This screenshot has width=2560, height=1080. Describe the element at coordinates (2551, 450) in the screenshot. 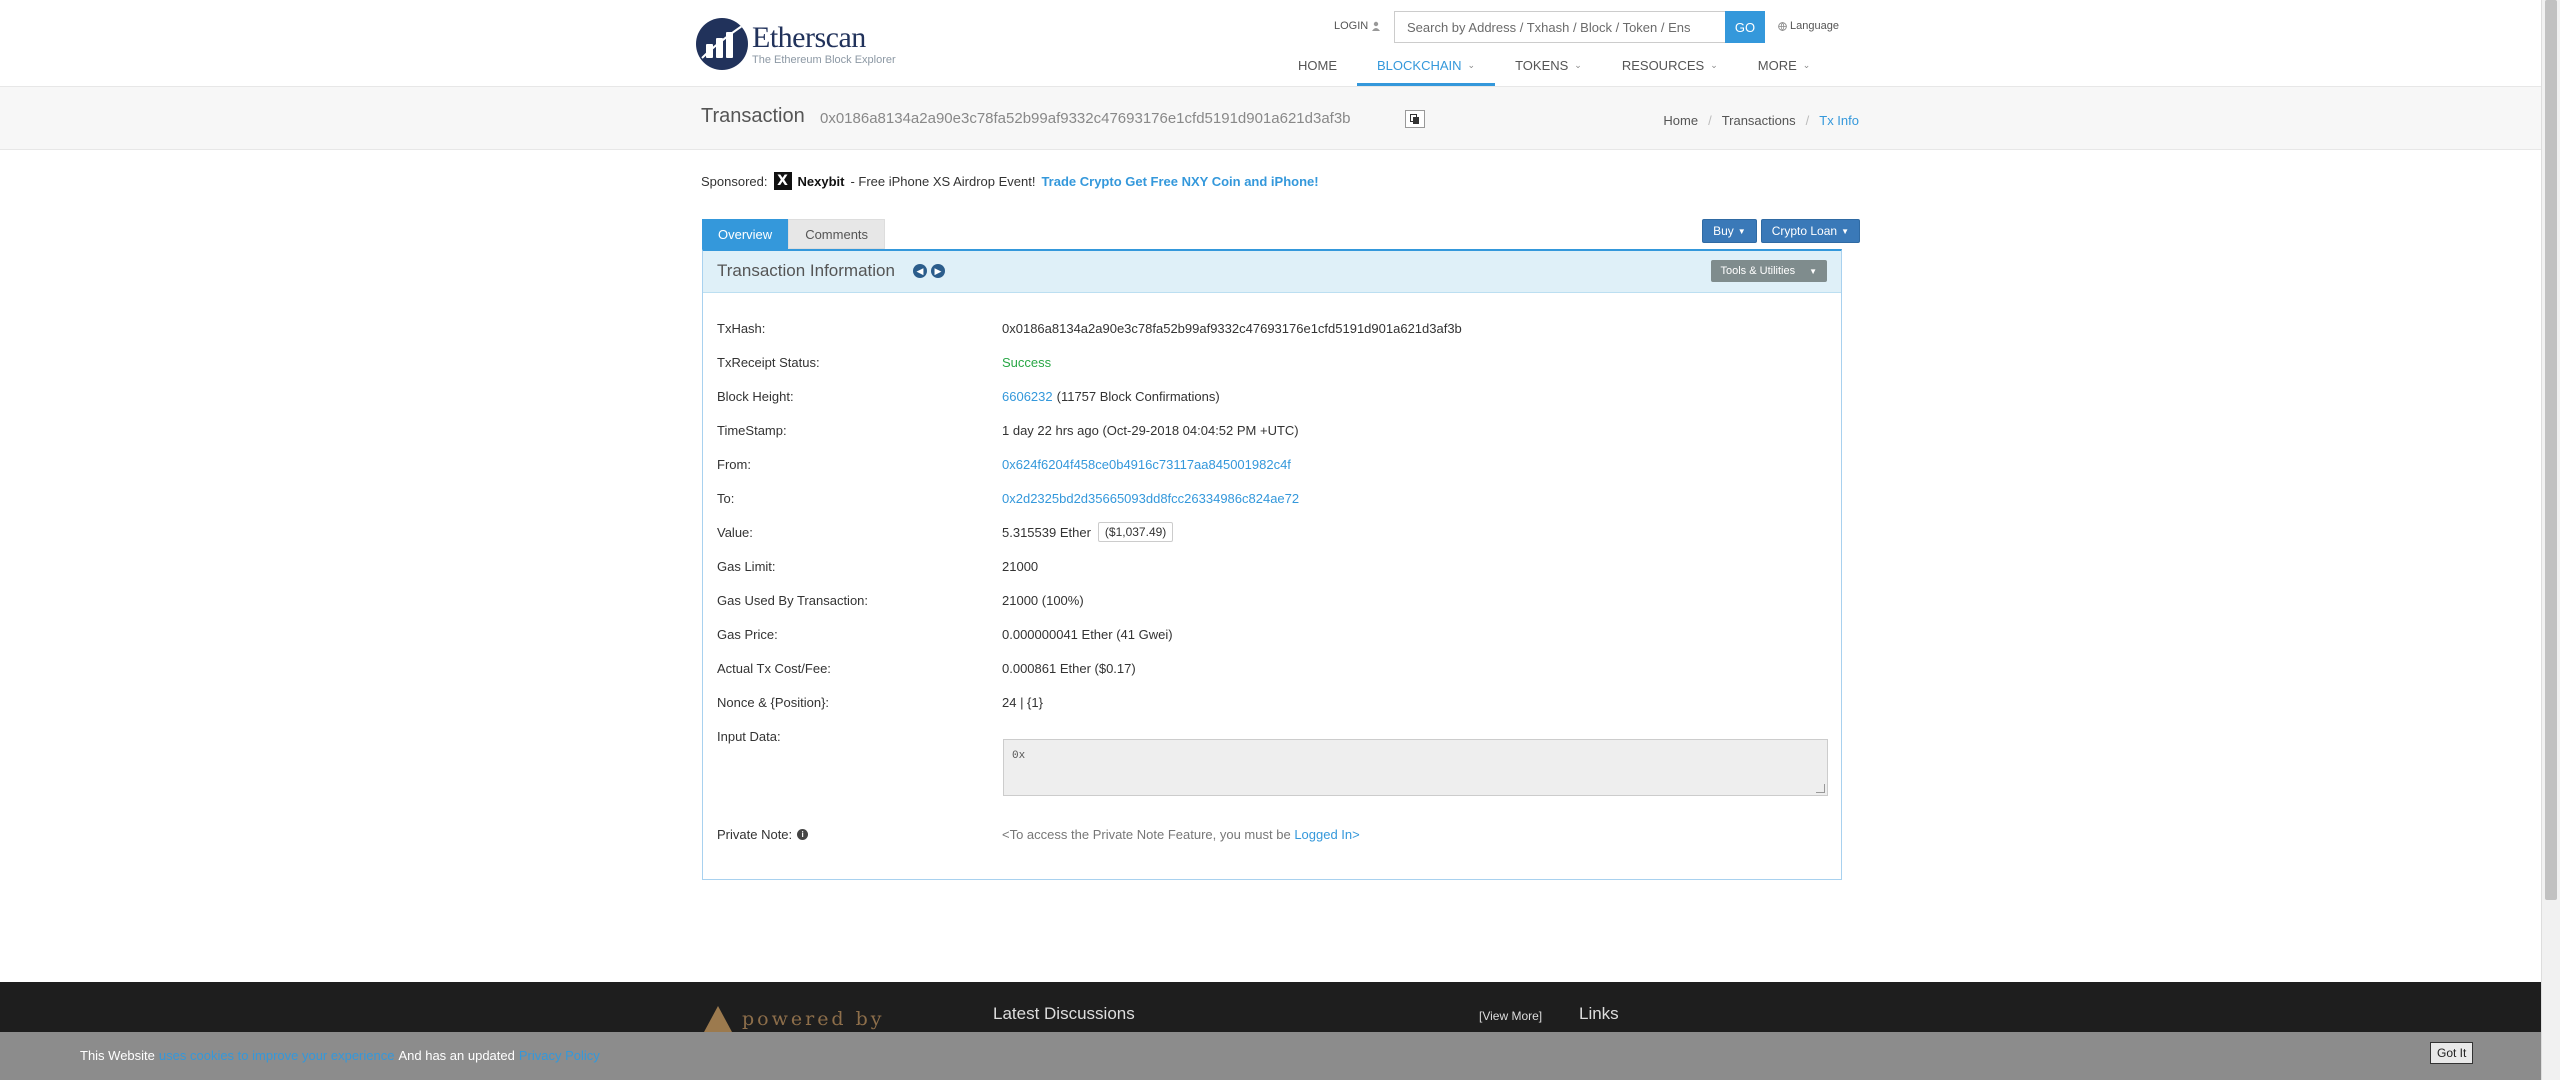

I see `scrollbar-thumb` at that location.